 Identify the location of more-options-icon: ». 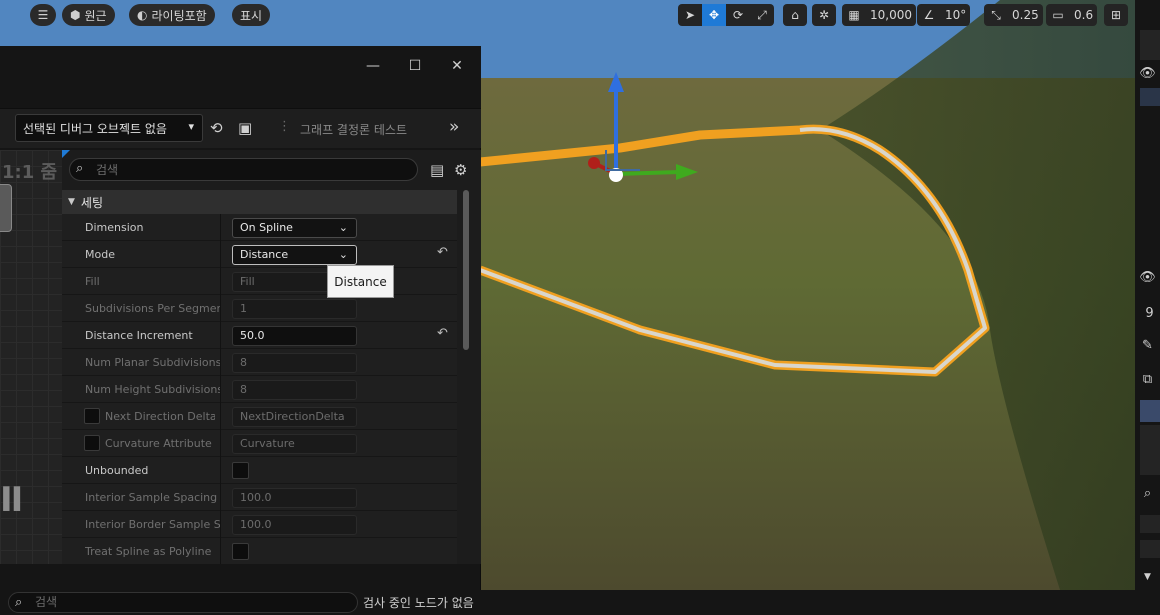
(454, 127).